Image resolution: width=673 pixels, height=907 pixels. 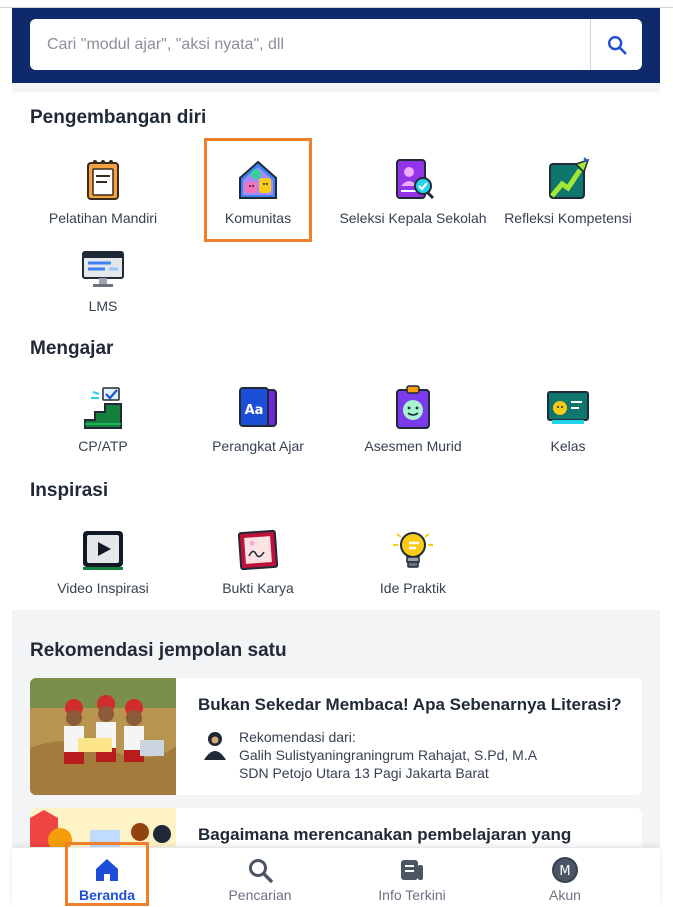 I want to click on menu-item-video-inspirasi: Video Inspirasi, so click(x=103, y=561).